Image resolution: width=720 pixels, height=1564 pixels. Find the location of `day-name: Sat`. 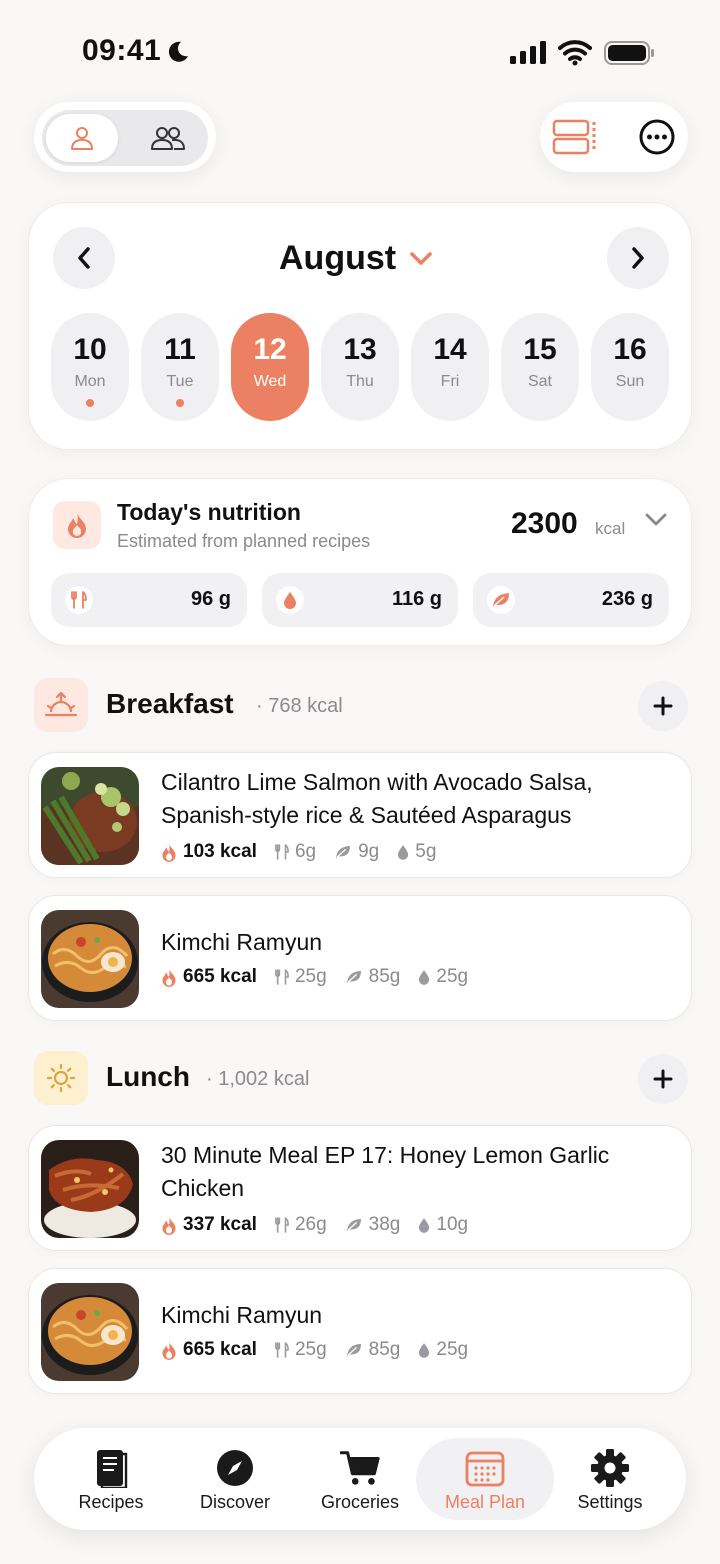

day-name: Sat is located at coordinates (539, 381).